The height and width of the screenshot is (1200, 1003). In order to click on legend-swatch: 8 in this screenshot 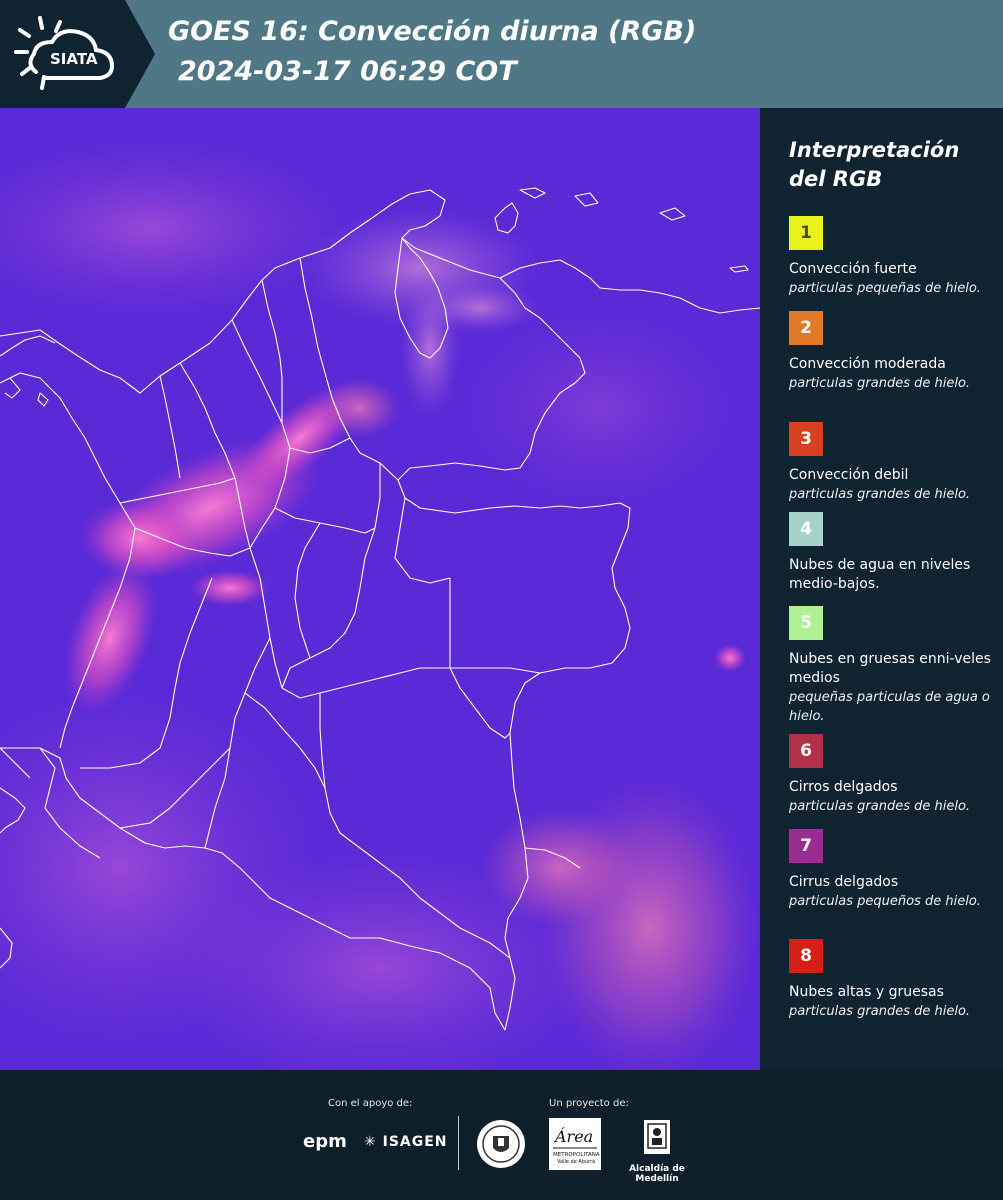, I will do `click(806, 956)`.